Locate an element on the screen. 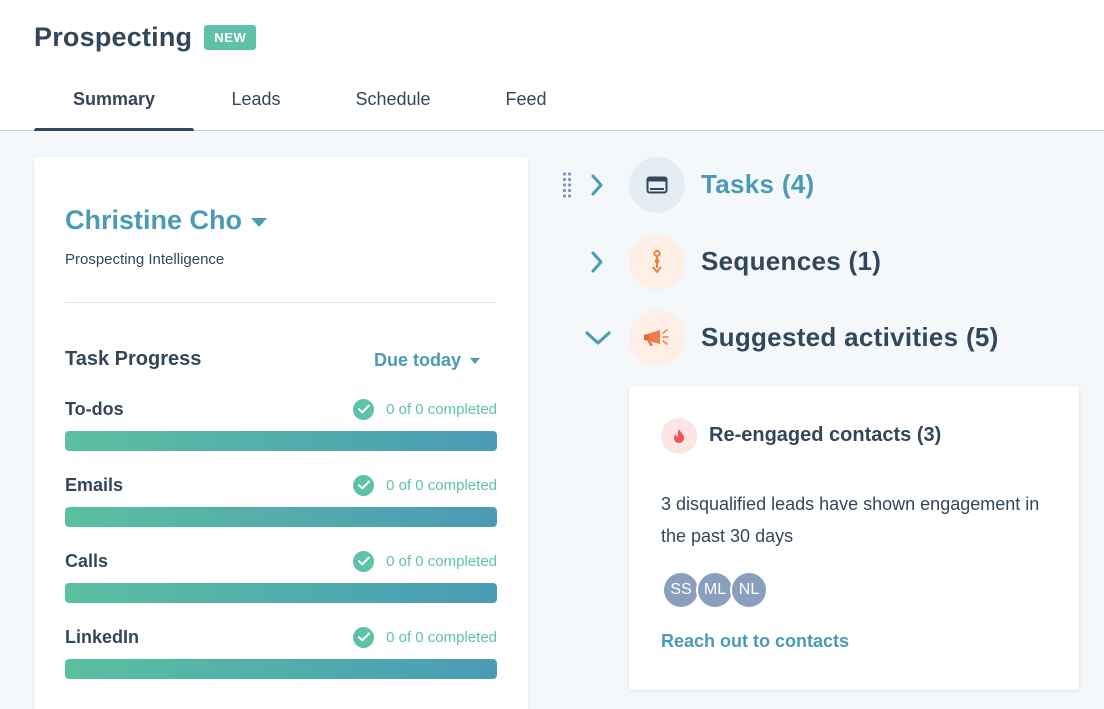 The height and width of the screenshot is (709, 1104). section-tasks: Tasks (4) is located at coordinates (832, 185).